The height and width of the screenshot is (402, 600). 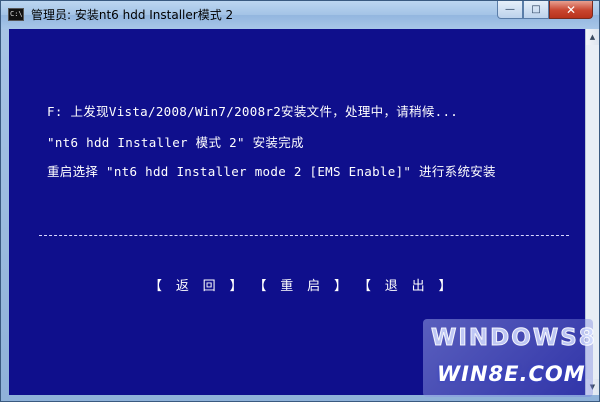 I want to click on watermark-logo-top: WINDOWS8, so click(x=514, y=338).